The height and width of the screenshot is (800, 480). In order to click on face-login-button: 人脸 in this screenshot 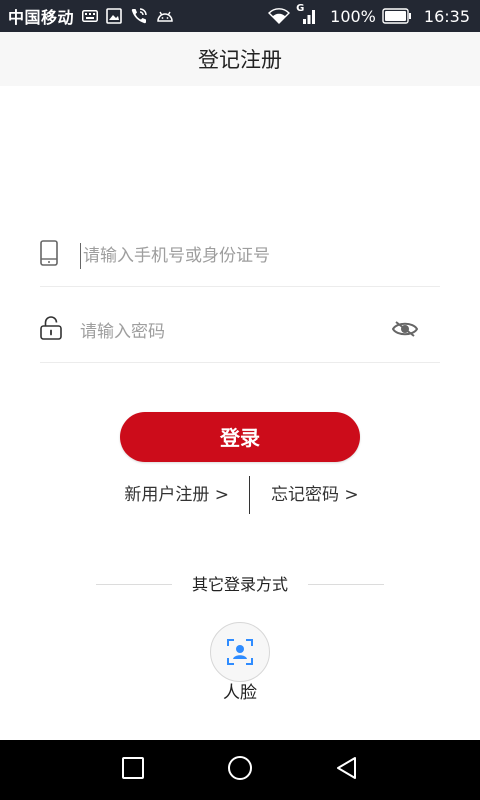, I will do `click(240, 667)`.